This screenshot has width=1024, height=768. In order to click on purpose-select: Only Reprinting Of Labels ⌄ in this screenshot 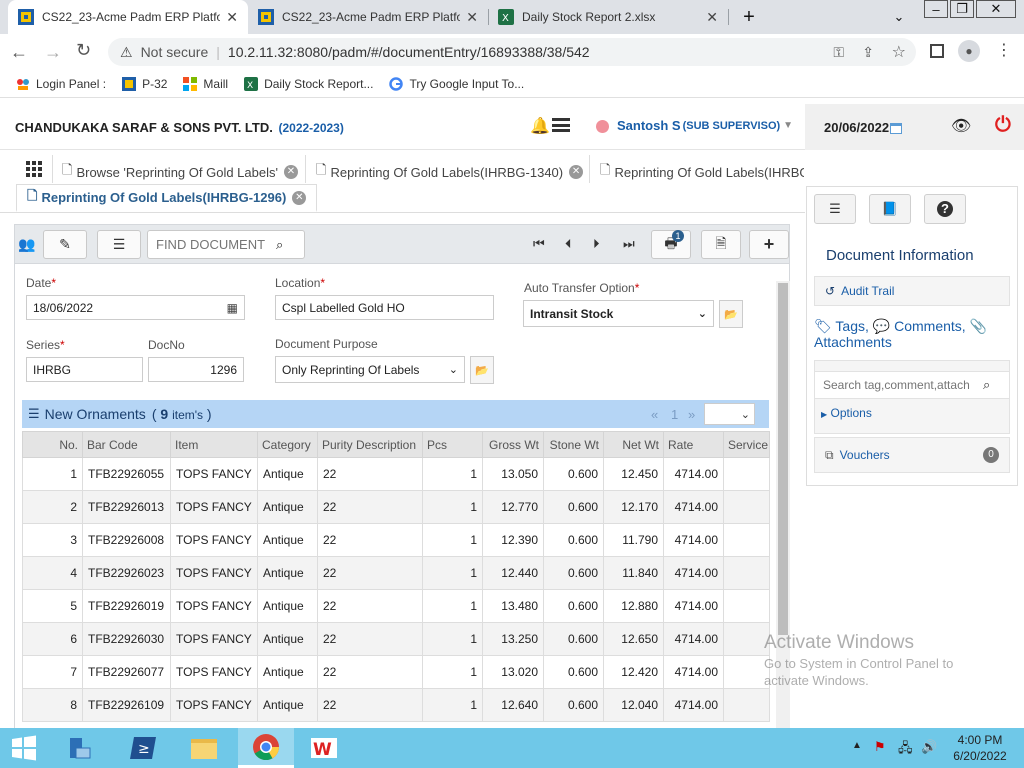, I will do `click(370, 369)`.